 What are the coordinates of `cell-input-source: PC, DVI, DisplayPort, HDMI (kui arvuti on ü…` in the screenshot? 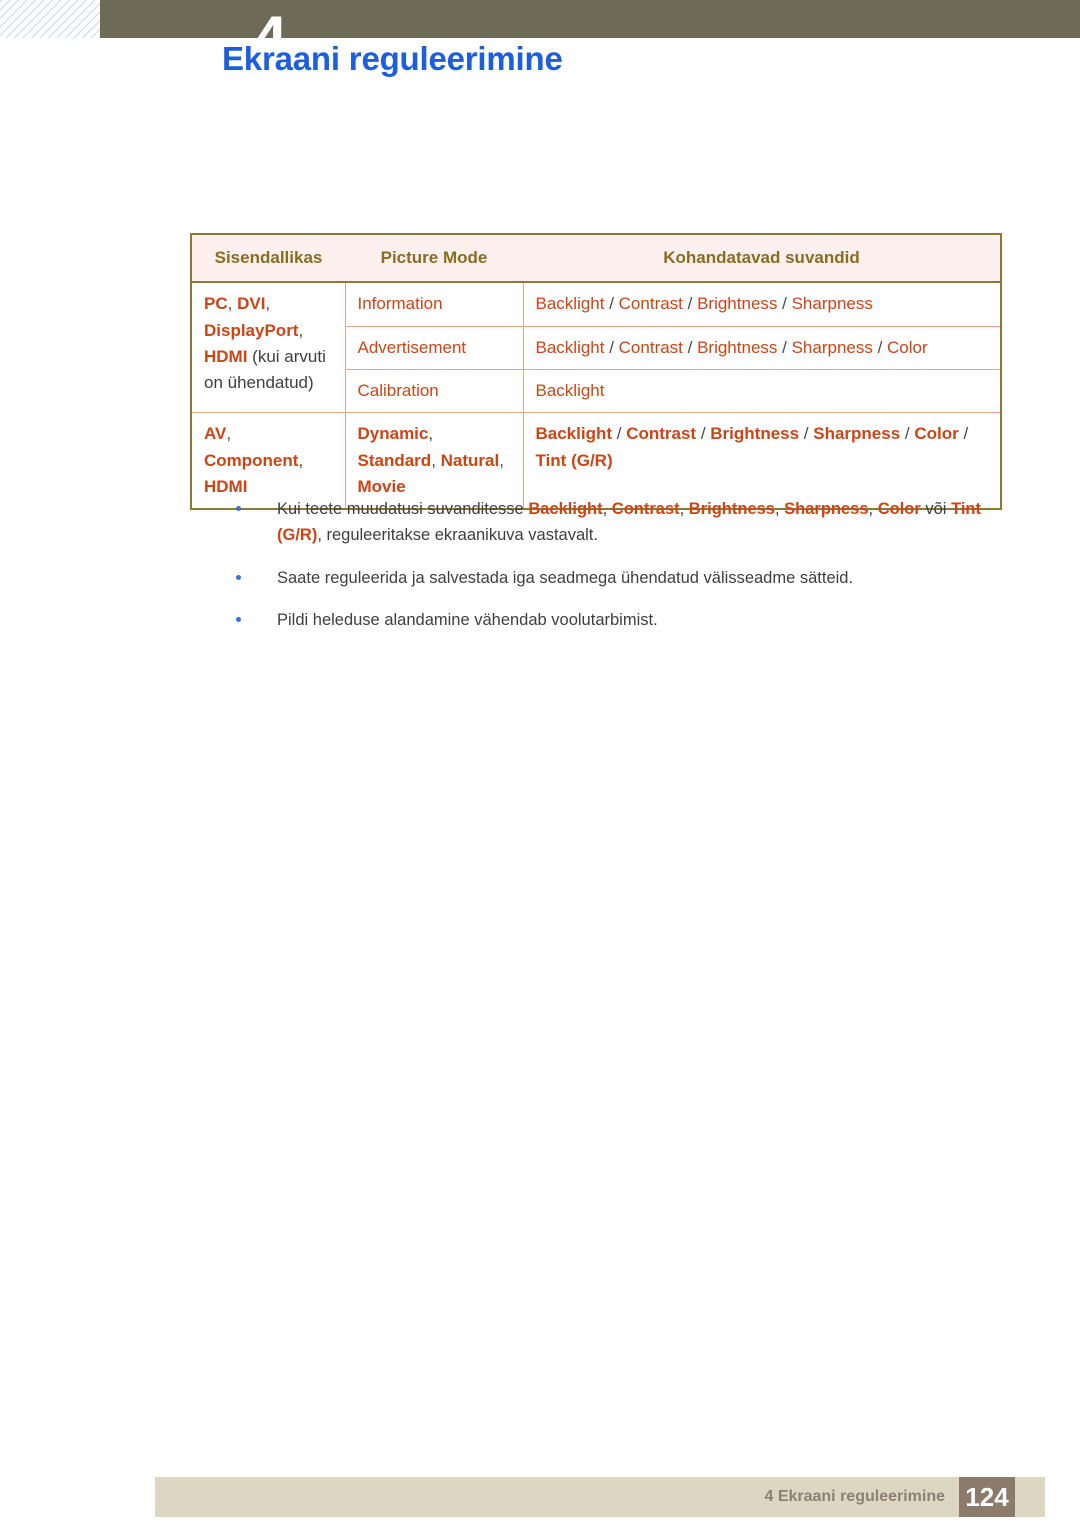 It's located at (268, 348).